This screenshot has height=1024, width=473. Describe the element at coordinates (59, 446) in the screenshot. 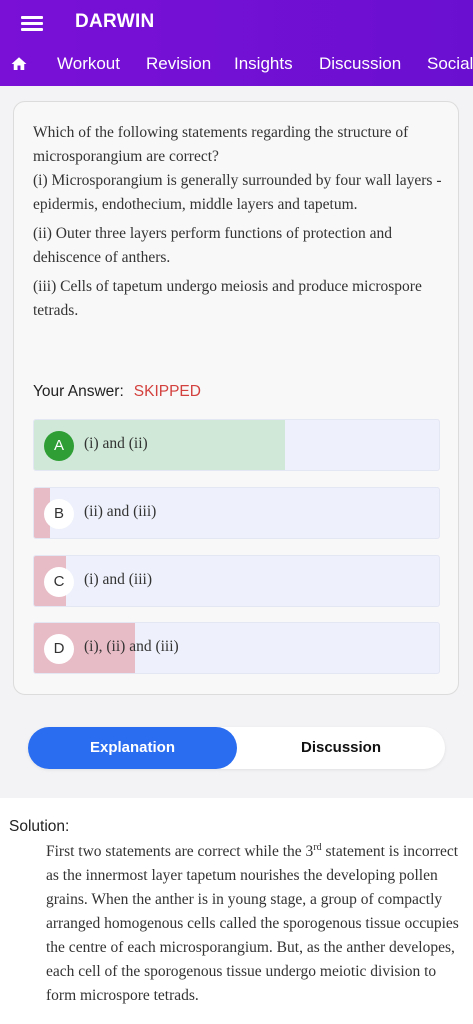

I see `option-a-badge: A` at that location.